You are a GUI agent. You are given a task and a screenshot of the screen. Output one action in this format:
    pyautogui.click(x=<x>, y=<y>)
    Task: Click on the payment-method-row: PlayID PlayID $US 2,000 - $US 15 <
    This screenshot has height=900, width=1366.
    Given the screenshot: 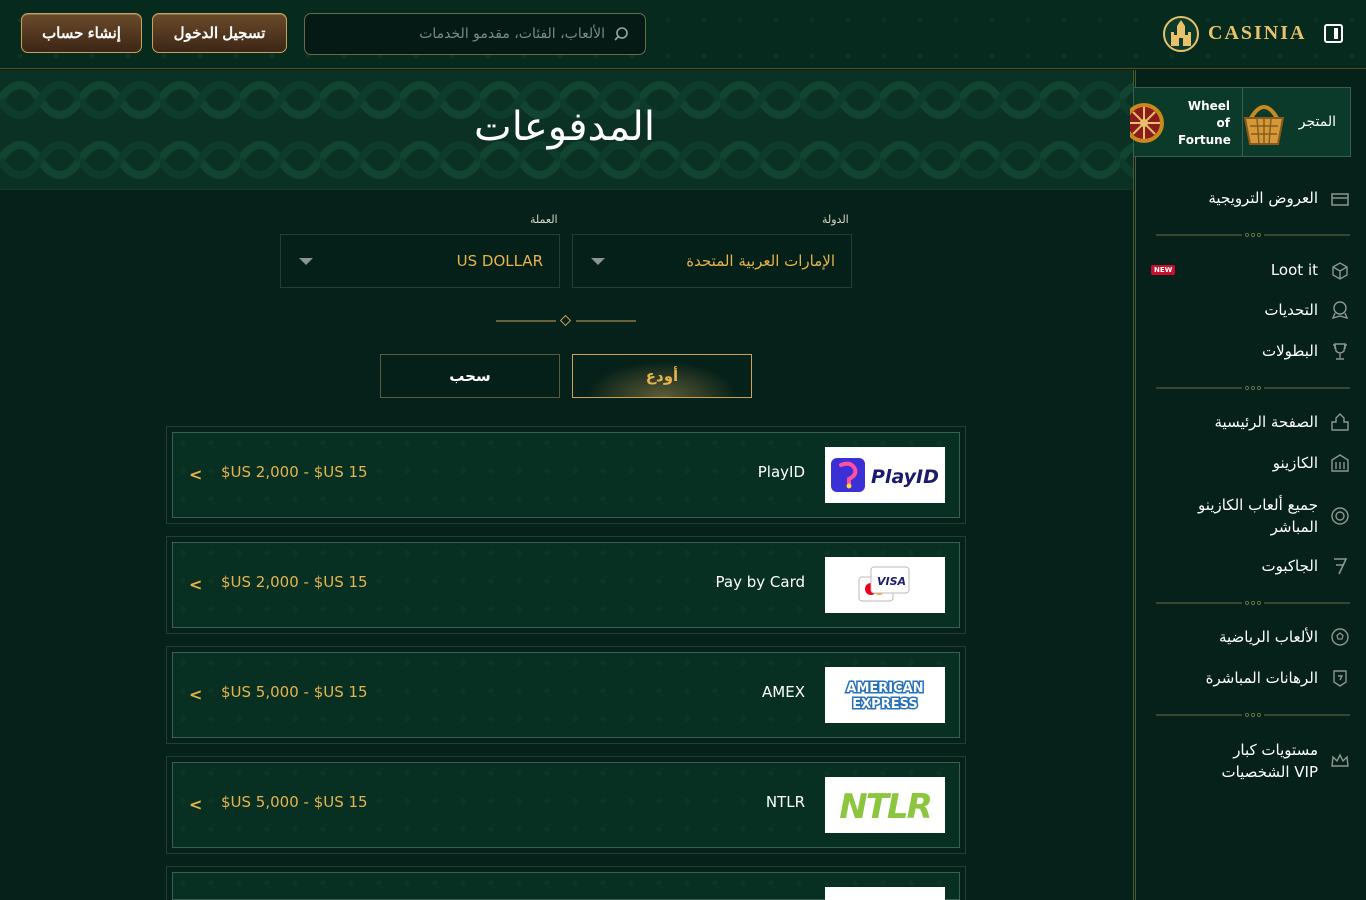 What is the action you would take?
    pyautogui.click(x=566, y=475)
    